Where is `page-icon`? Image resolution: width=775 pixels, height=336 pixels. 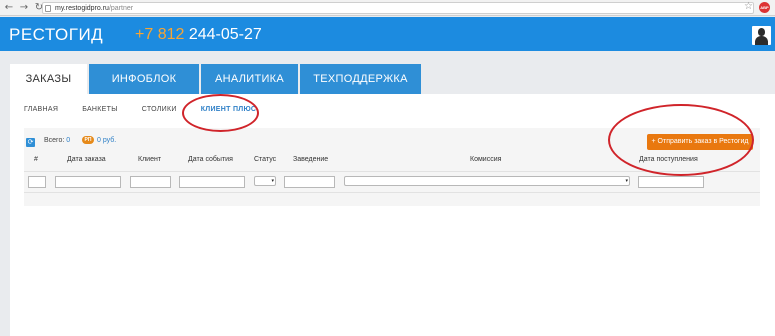
page-icon is located at coordinates (48, 8).